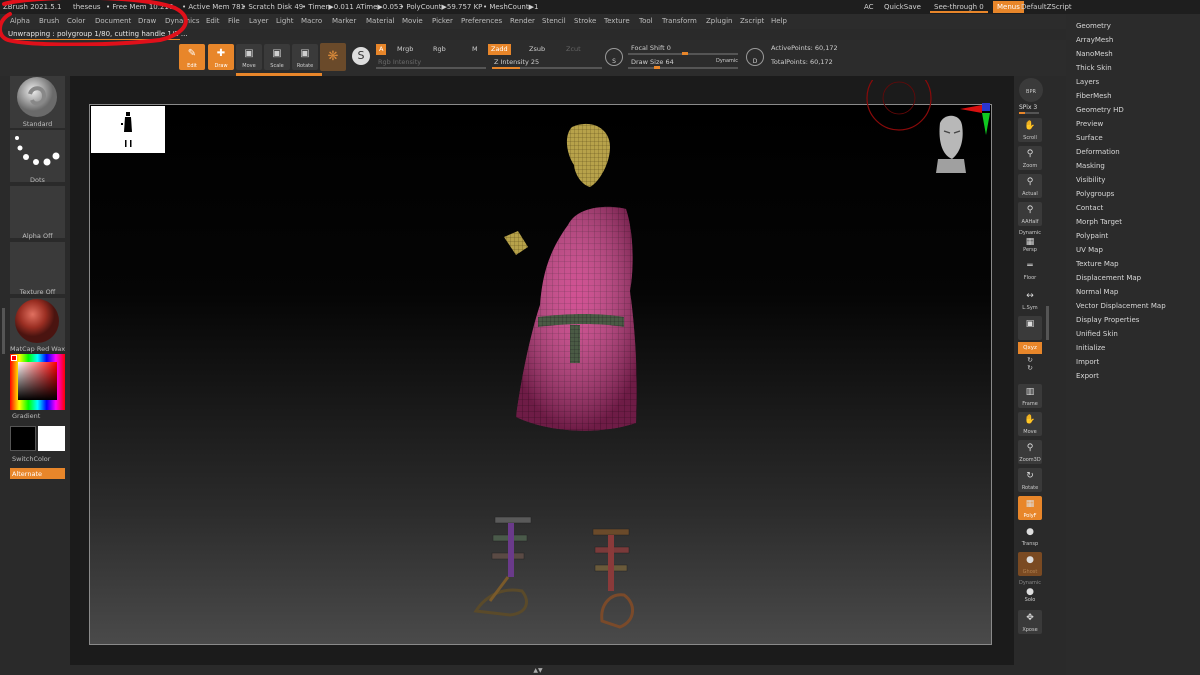 The height and width of the screenshot is (675, 1200). I want to click on menu-zscript: Zscript, so click(752, 21).